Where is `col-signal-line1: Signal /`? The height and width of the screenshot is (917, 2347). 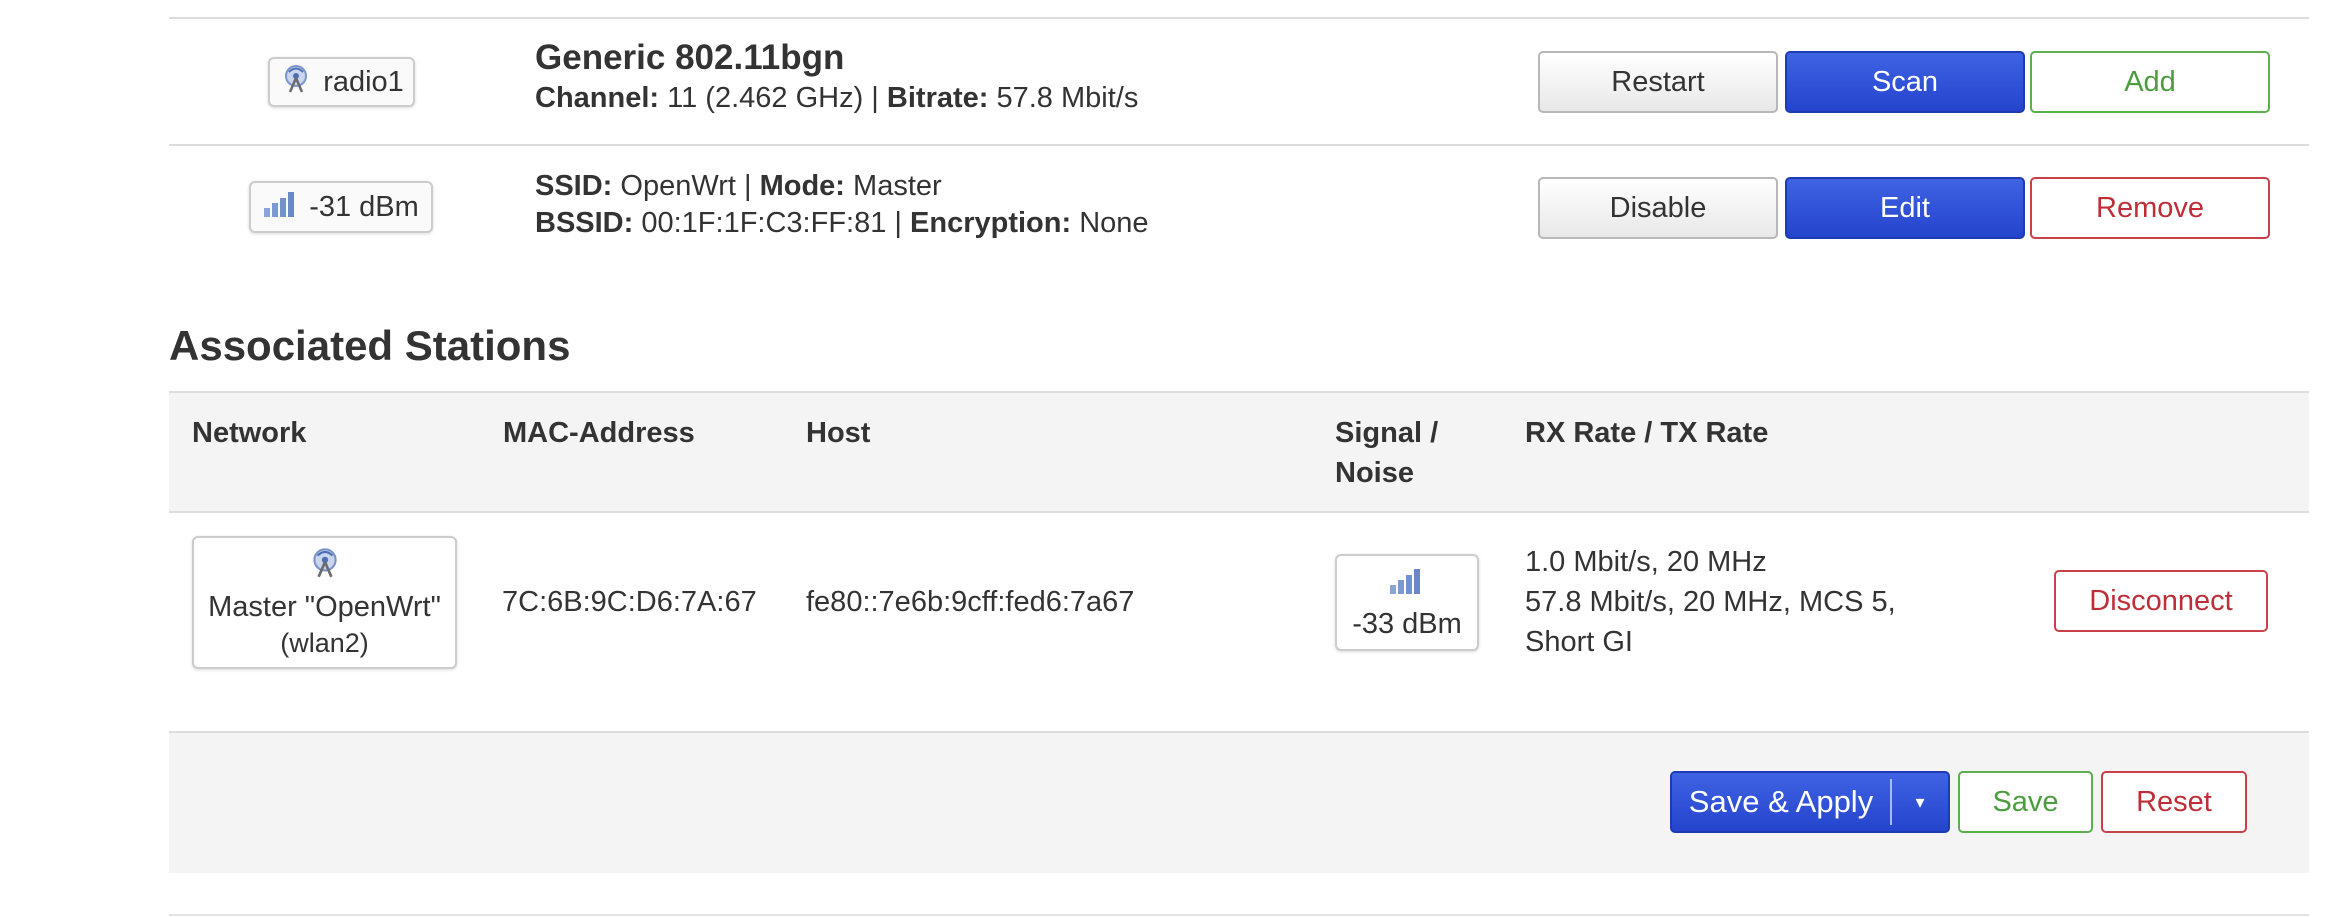
col-signal-line1: Signal / is located at coordinates (1387, 433).